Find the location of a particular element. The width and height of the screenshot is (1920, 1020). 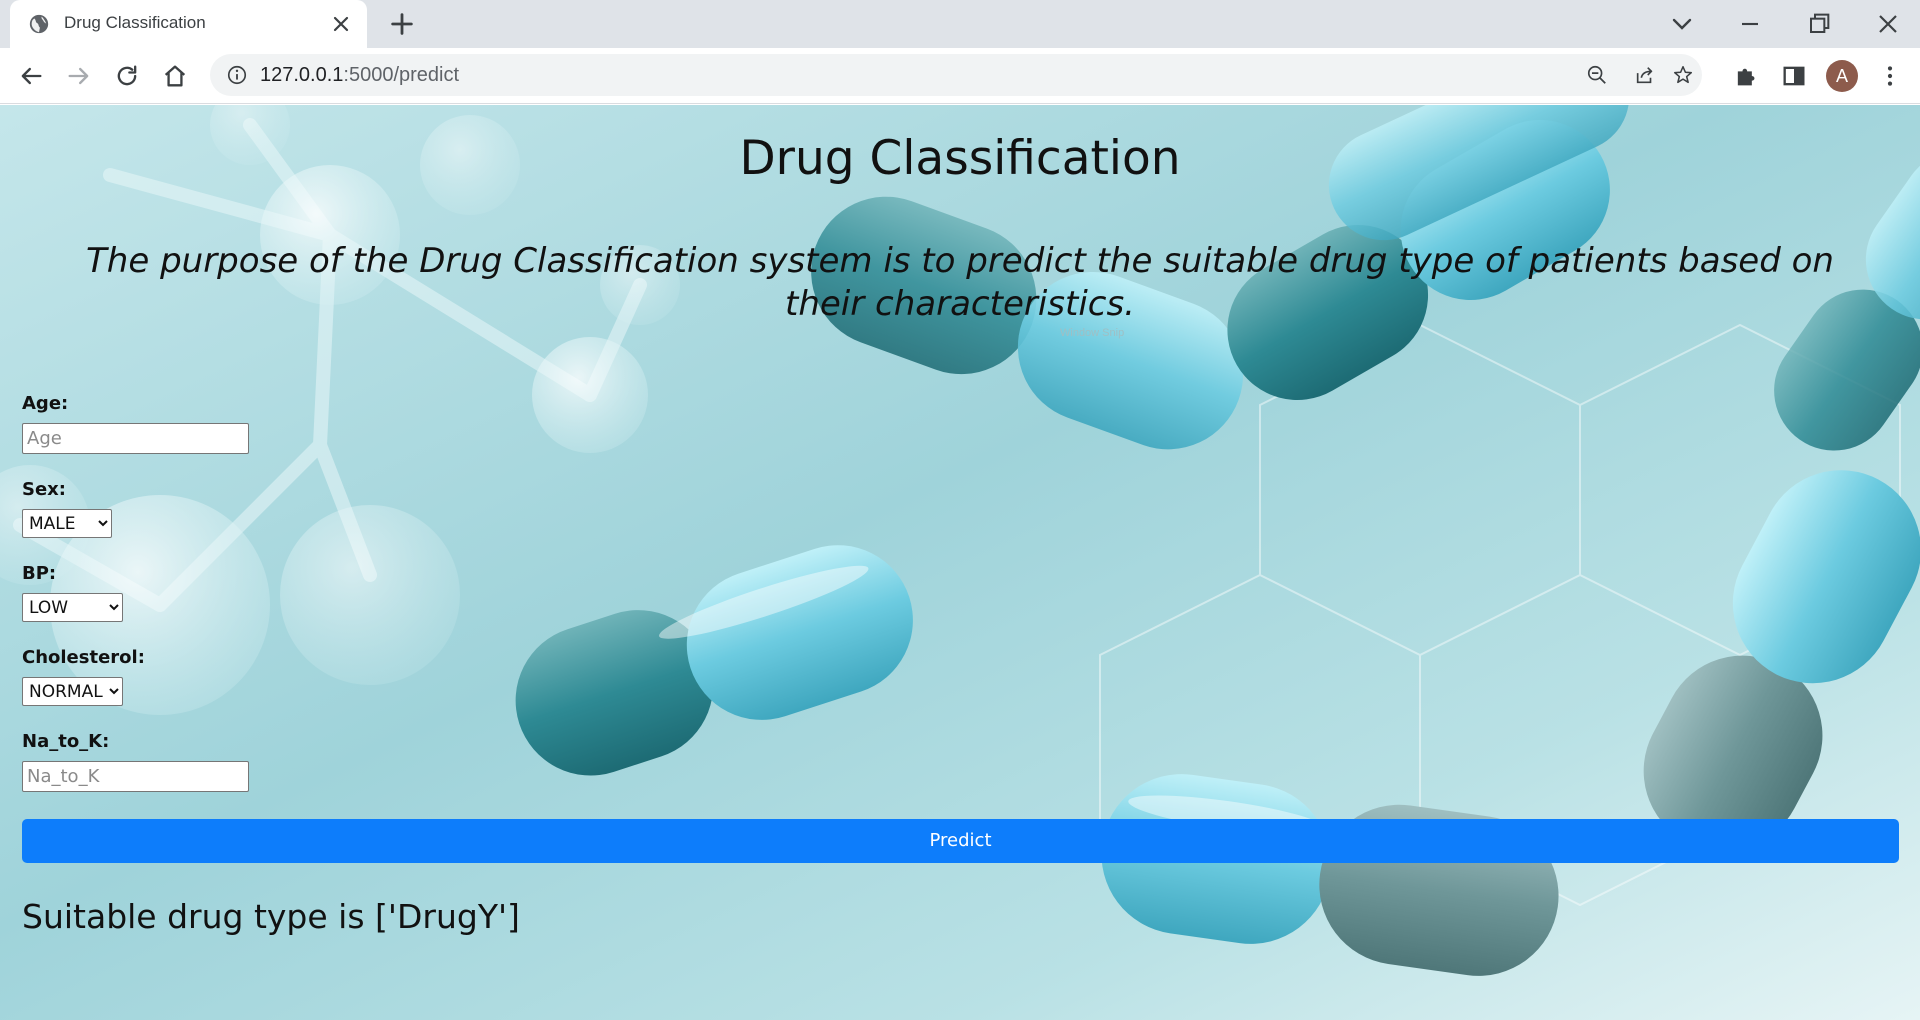

browser-tab-strip: Drug Classification is located at coordinates (960, 24).